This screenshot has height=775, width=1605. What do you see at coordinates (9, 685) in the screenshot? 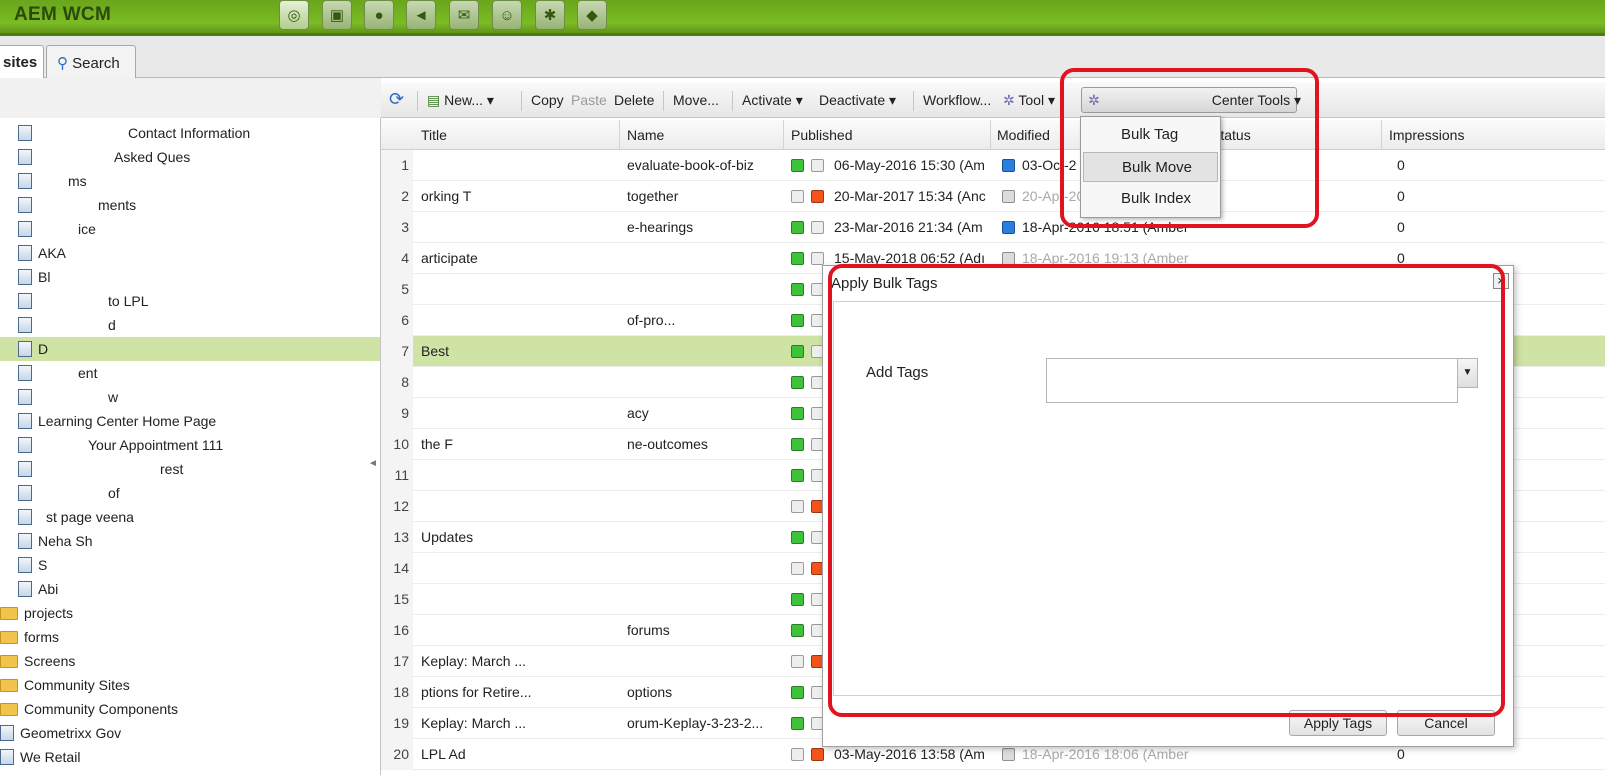
I see `folder-icon` at bounding box center [9, 685].